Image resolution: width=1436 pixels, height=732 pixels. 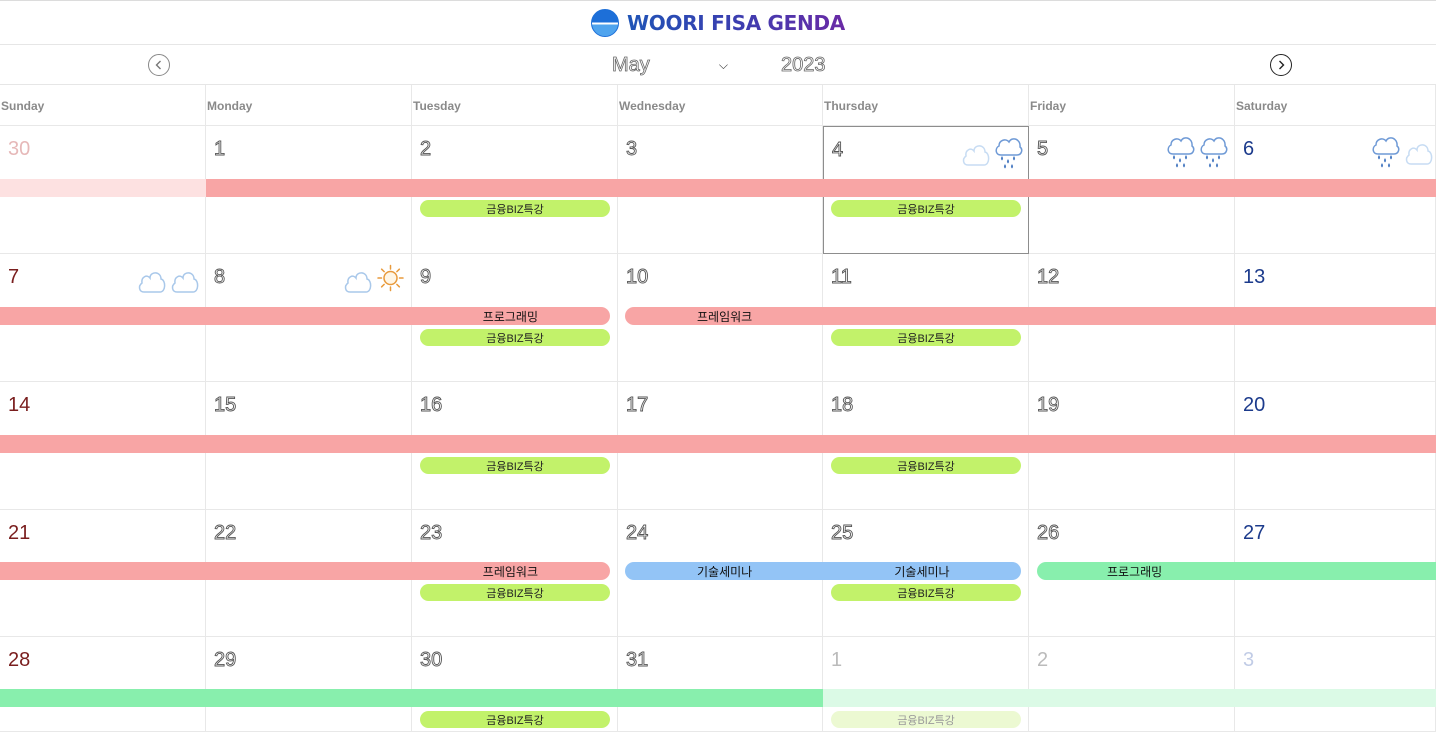 What do you see at coordinates (1048, 533) in the screenshot?
I see `day-number: 26` at bounding box center [1048, 533].